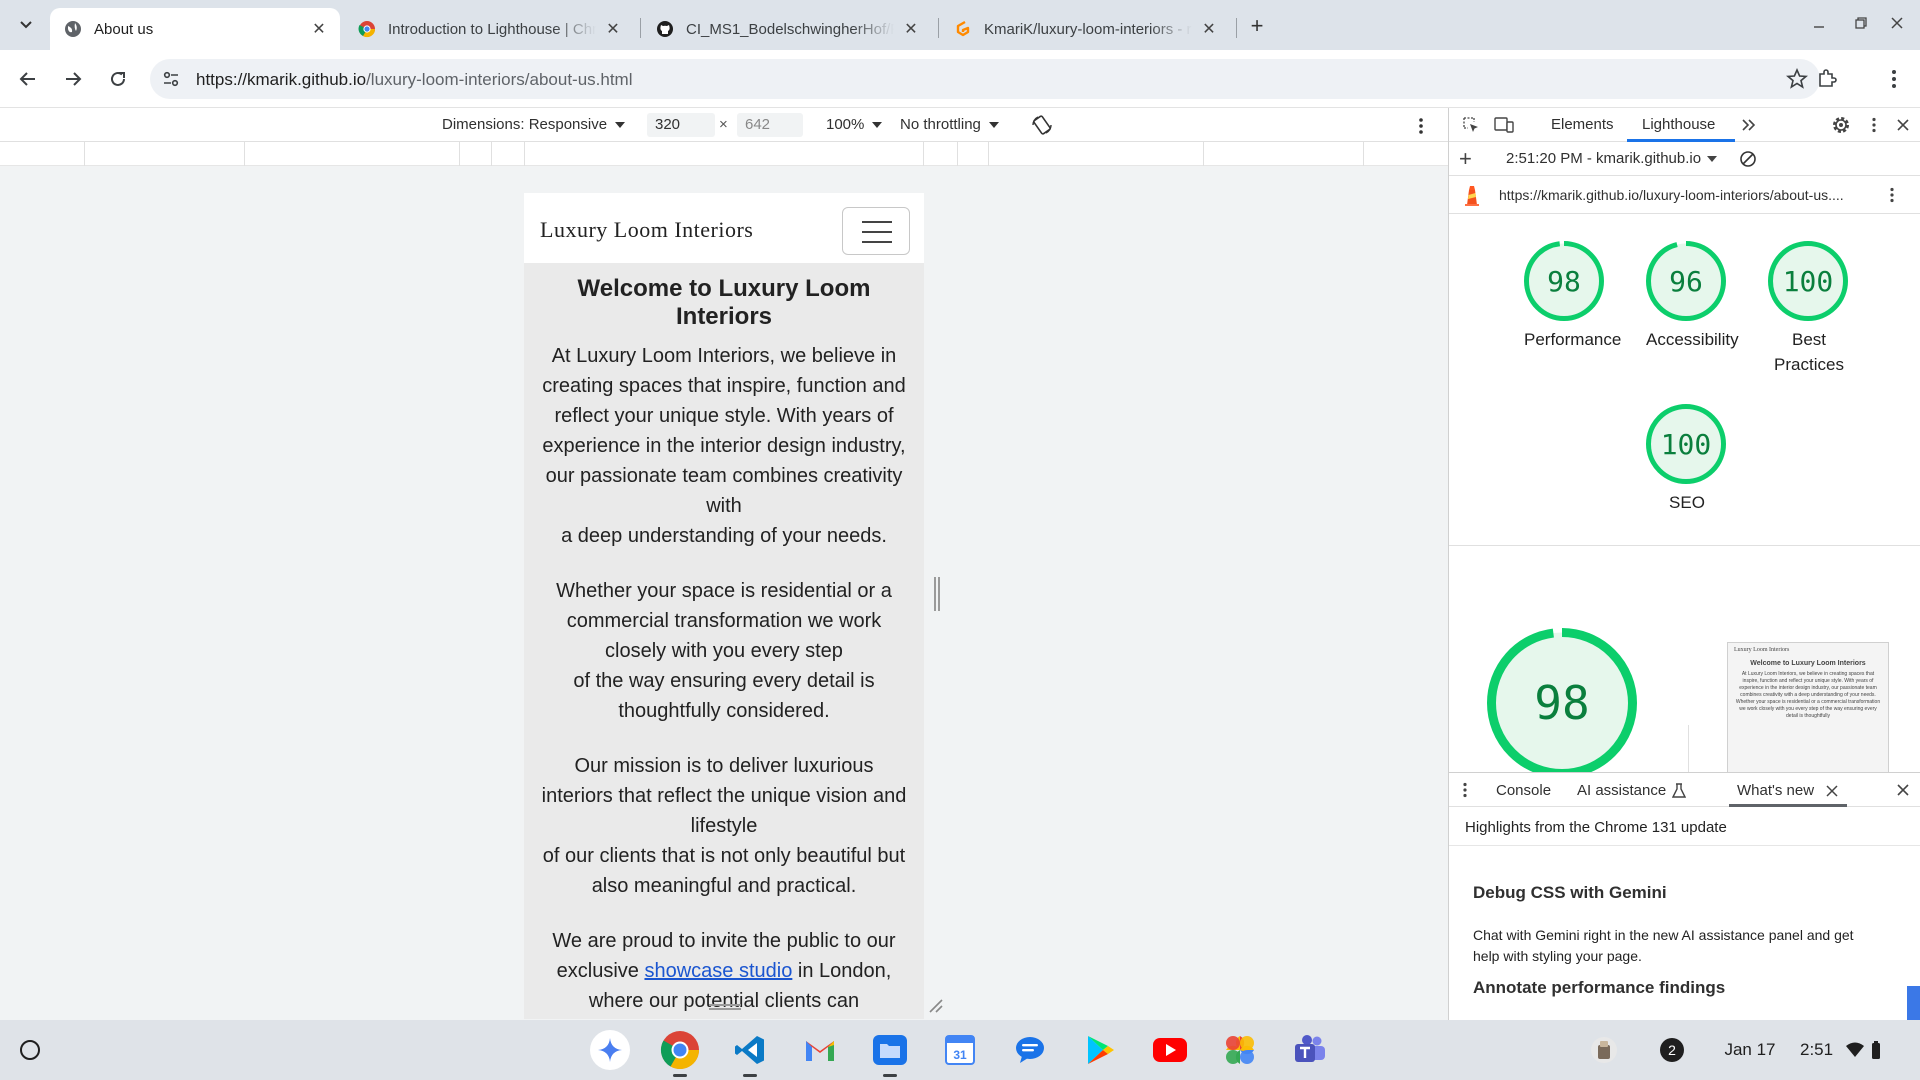  I want to click on gauge-score: 98, so click(1564, 281).